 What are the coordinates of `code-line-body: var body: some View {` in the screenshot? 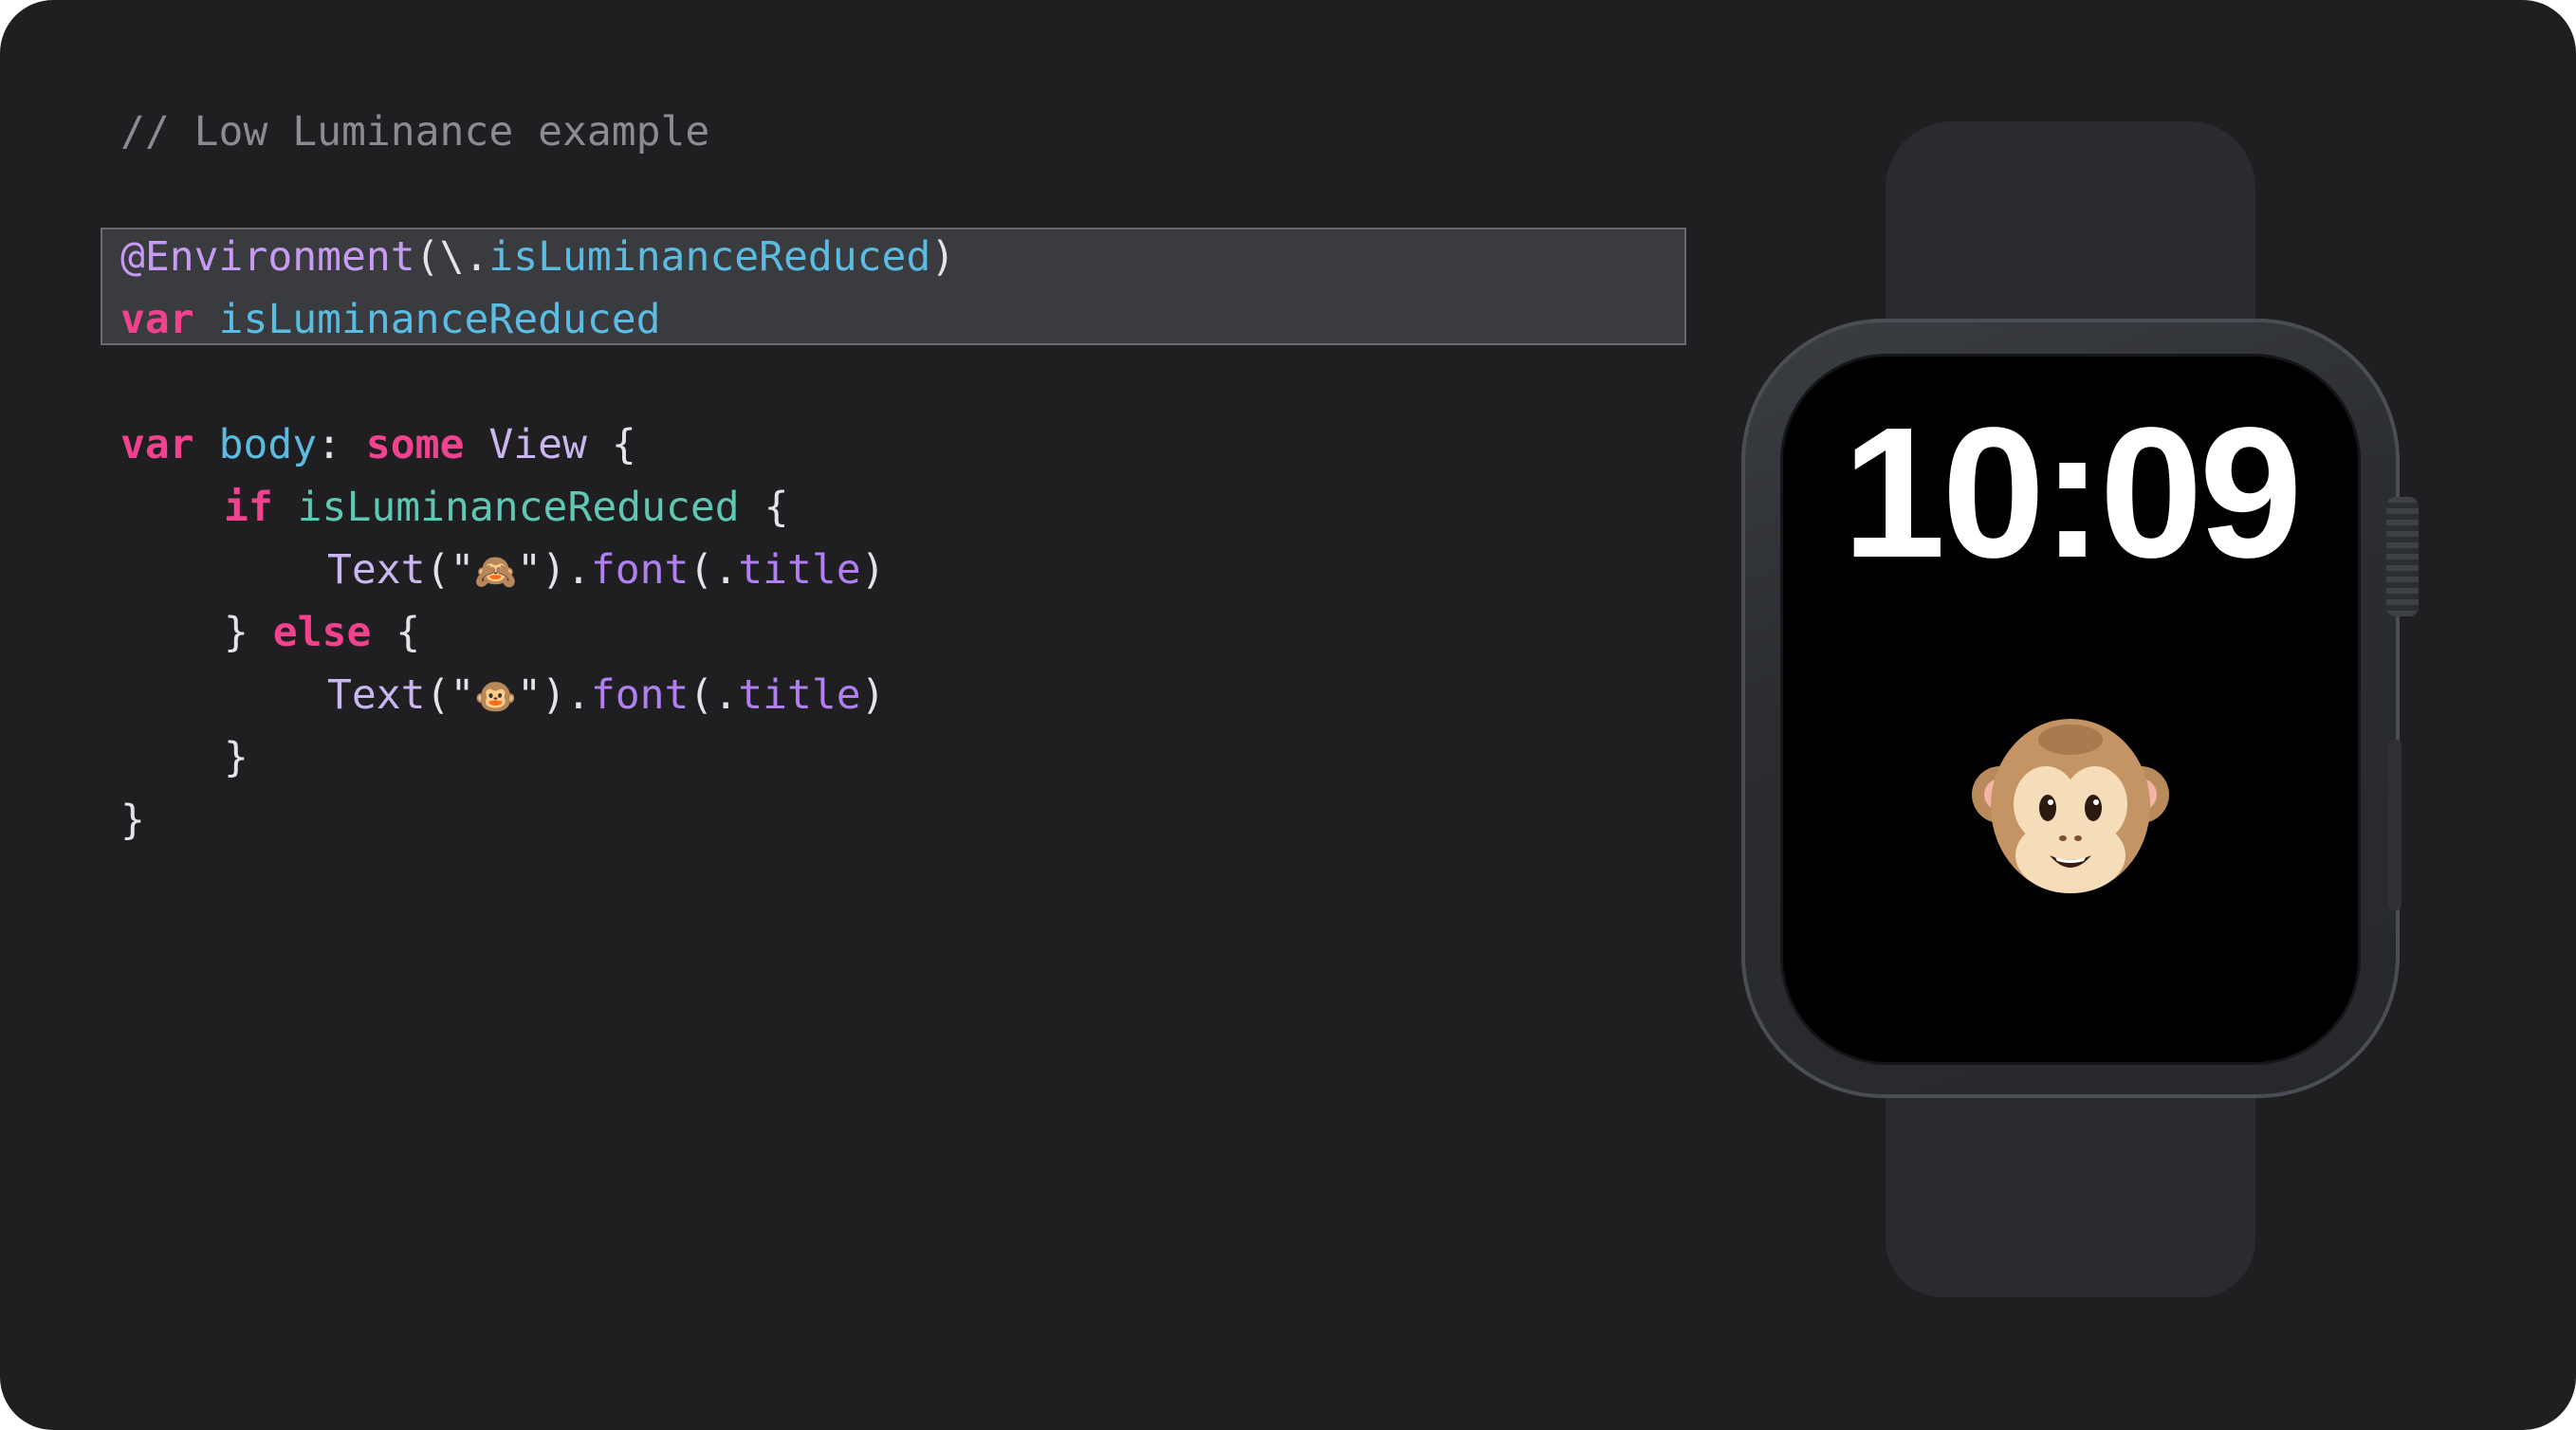 It's located at (378, 444).